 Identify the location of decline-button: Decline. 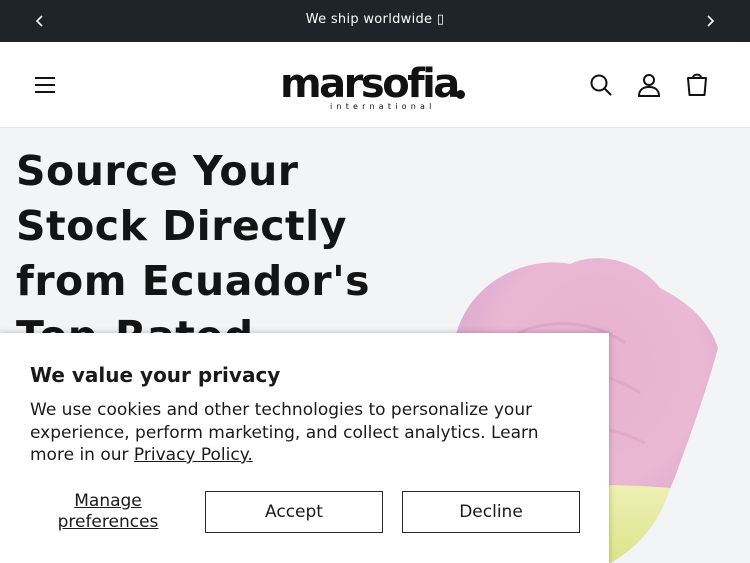
(491, 512).